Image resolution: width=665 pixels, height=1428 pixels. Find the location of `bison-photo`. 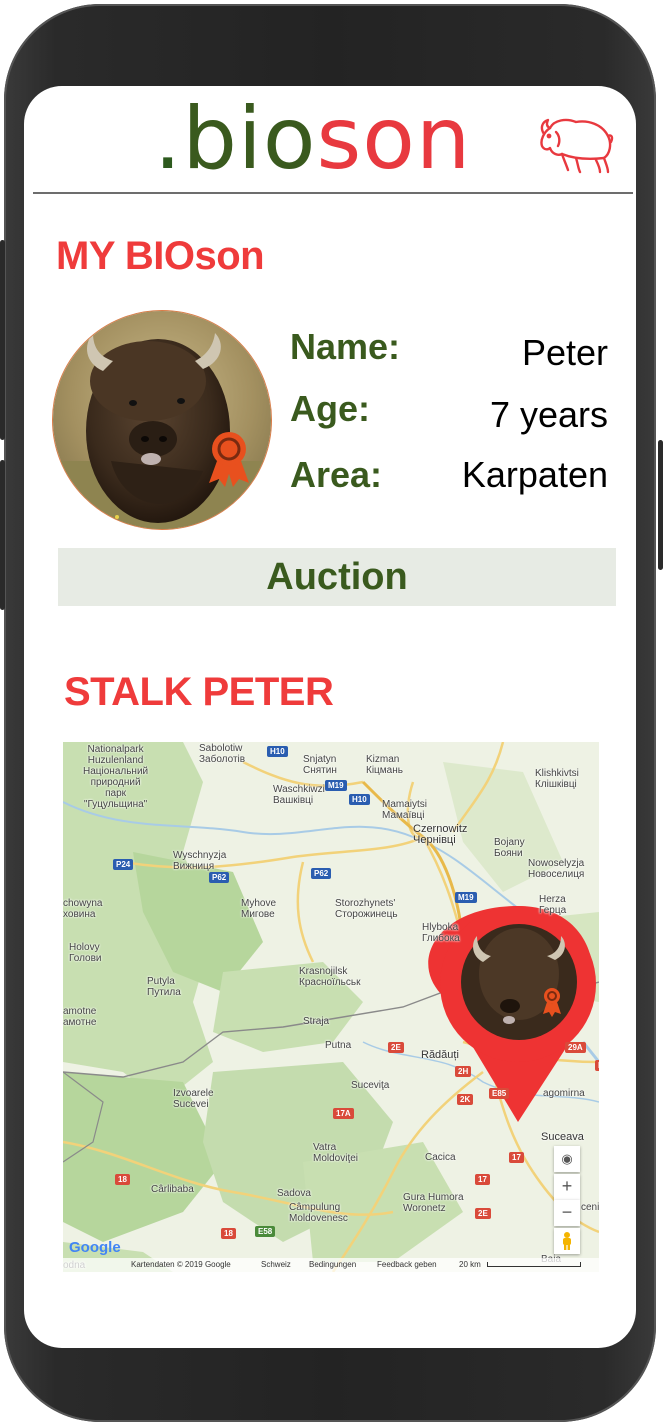

bison-photo is located at coordinates (162, 420).